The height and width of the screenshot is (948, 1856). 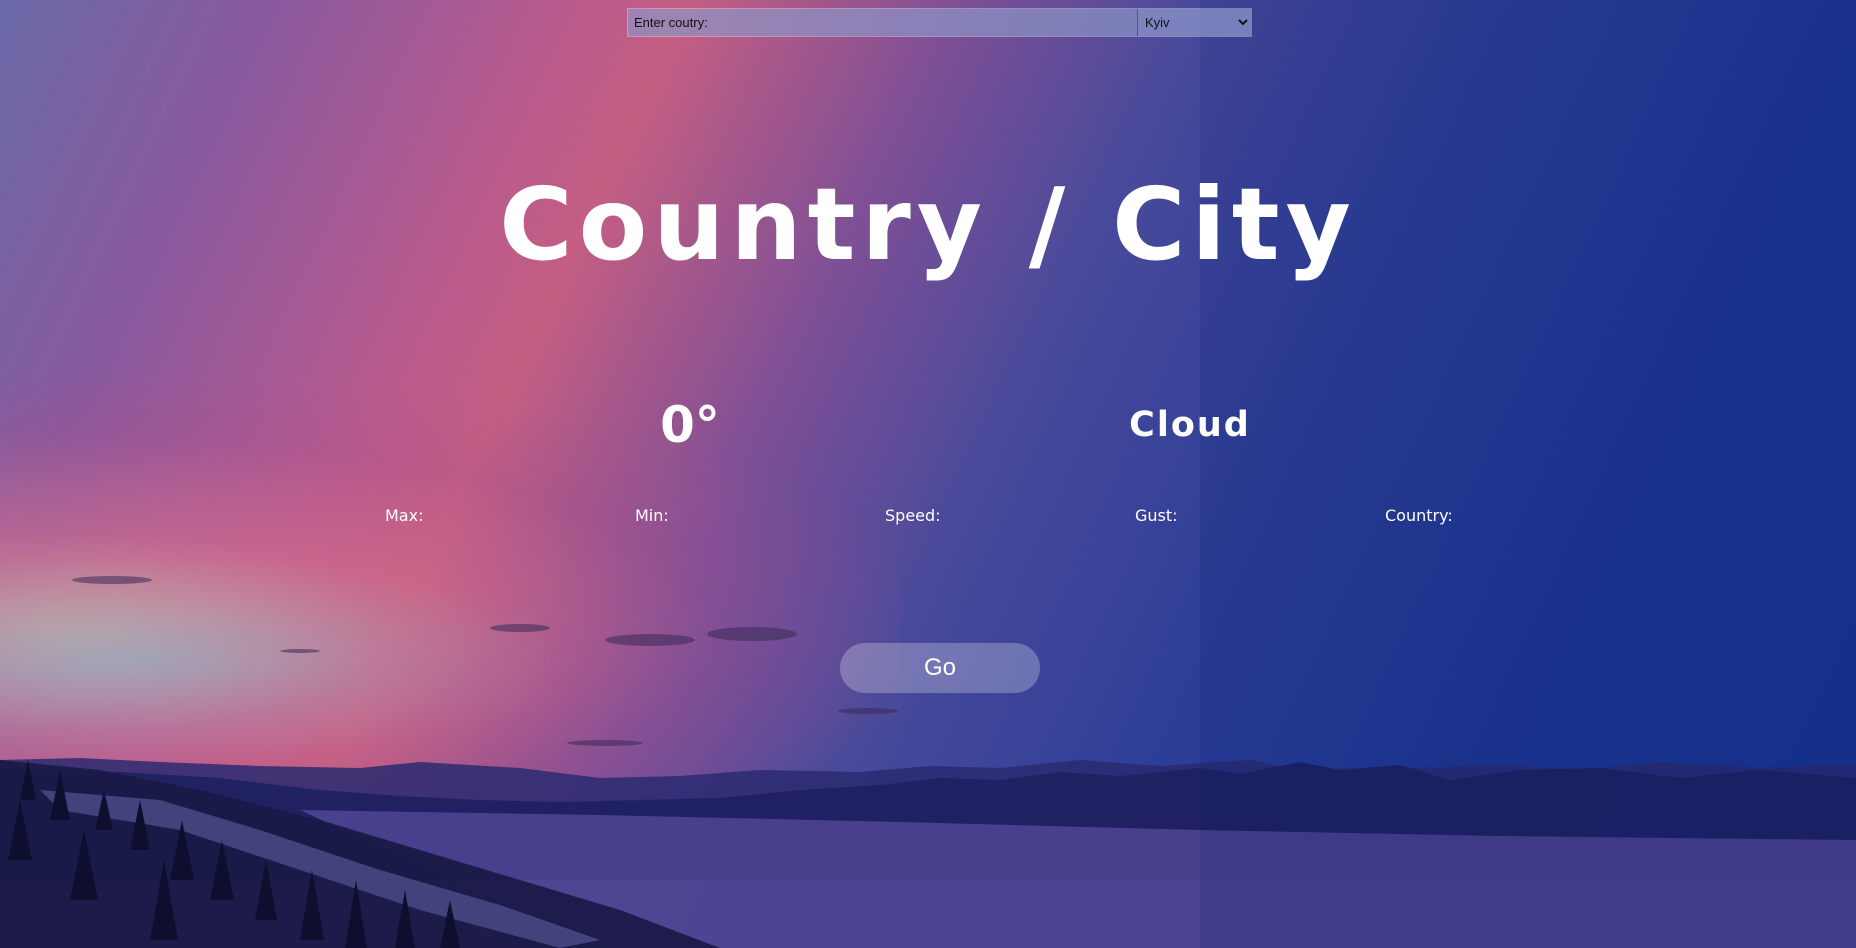 What do you see at coordinates (275, 660) in the screenshot?
I see `horizon-glow` at bounding box center [275, 660].